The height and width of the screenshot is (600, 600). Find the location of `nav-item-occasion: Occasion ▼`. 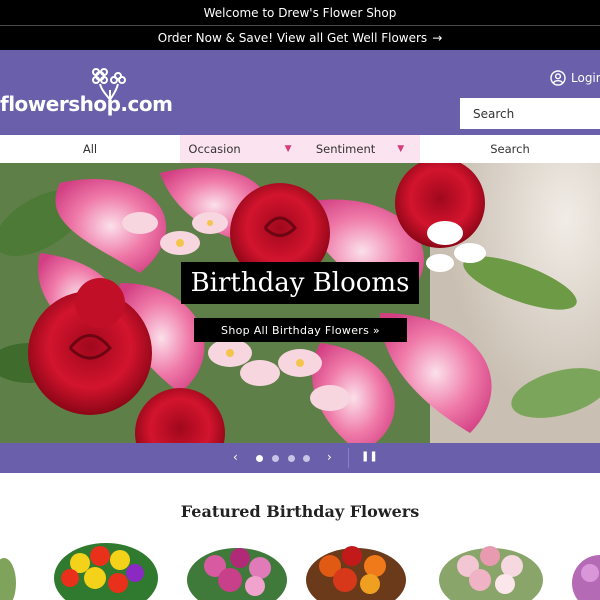

nav-item-occasion: Occasion ▼ is located at coordinates (240, 149).